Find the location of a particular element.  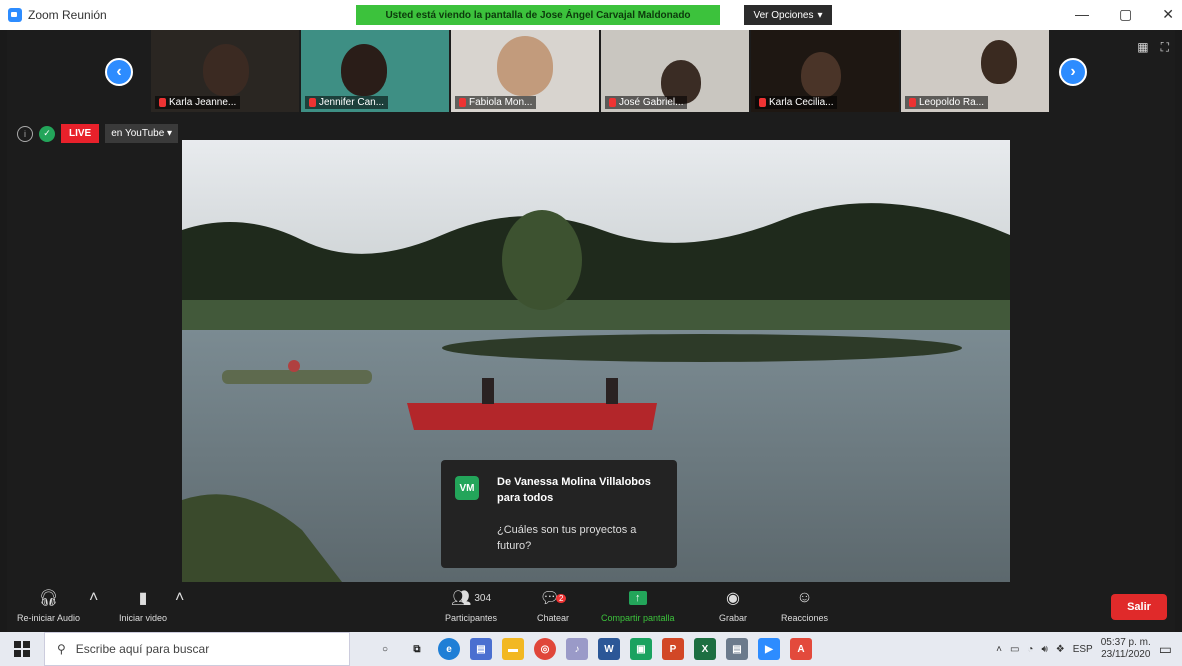

chrome-icon: ◎ is located at coordinates (545, 649).